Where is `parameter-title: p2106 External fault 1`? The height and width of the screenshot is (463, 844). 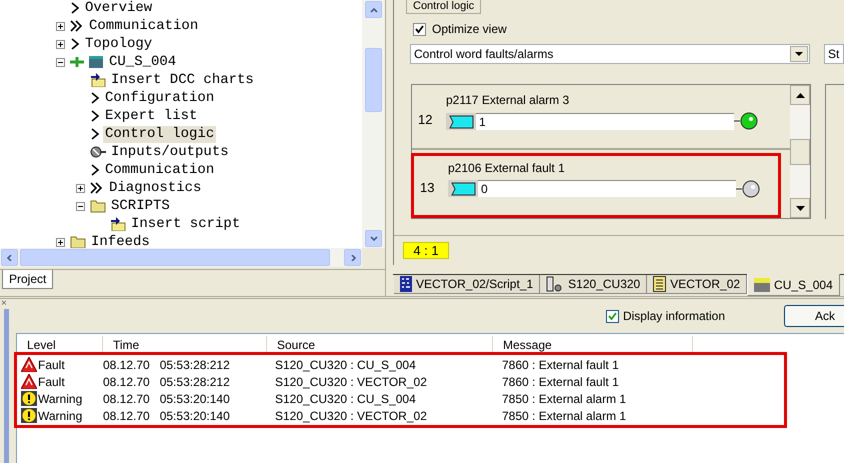
parameter-title: p2106 External fault 1 is located at coordinates (507, 168).